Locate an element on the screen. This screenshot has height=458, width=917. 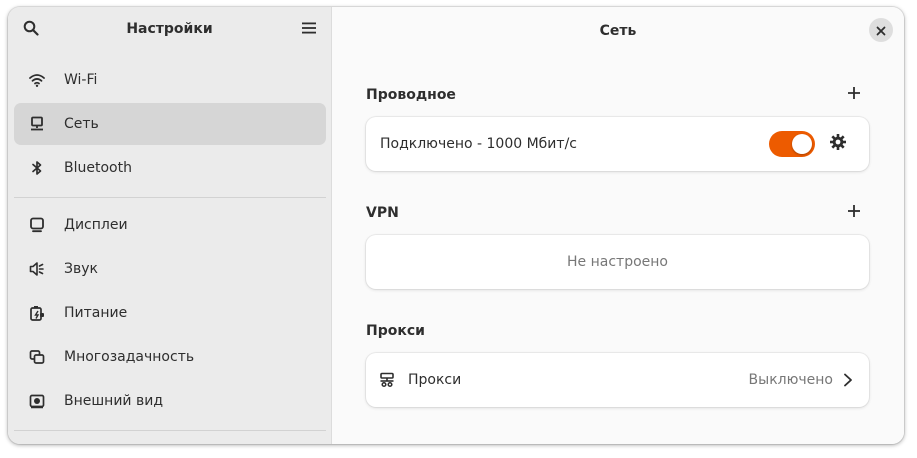
chevron-right-icon is located at coordinates (848, 380).